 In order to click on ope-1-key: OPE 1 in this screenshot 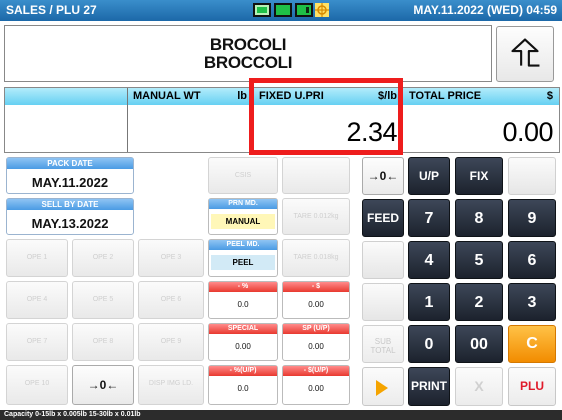, I will do `click(37, 258)`.